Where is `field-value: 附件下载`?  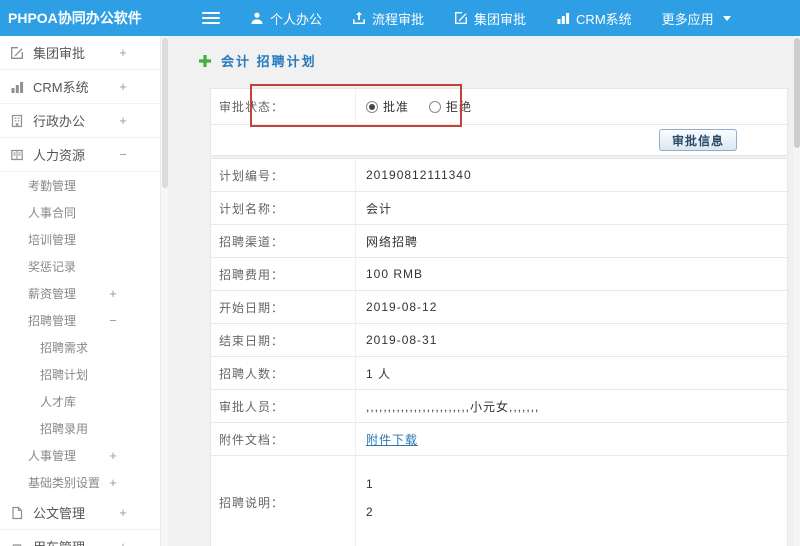 field-value: 附件下载 is located at coordinates (571, 439).